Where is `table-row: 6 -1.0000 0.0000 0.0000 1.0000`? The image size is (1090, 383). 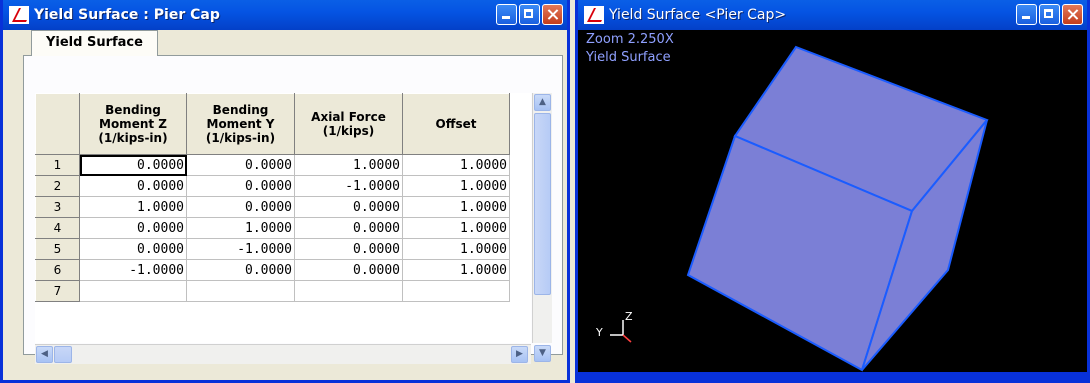 table-row: 6 -1.0000 0.0000 0.0000 1.0000 is located at coordinates (272, 270).